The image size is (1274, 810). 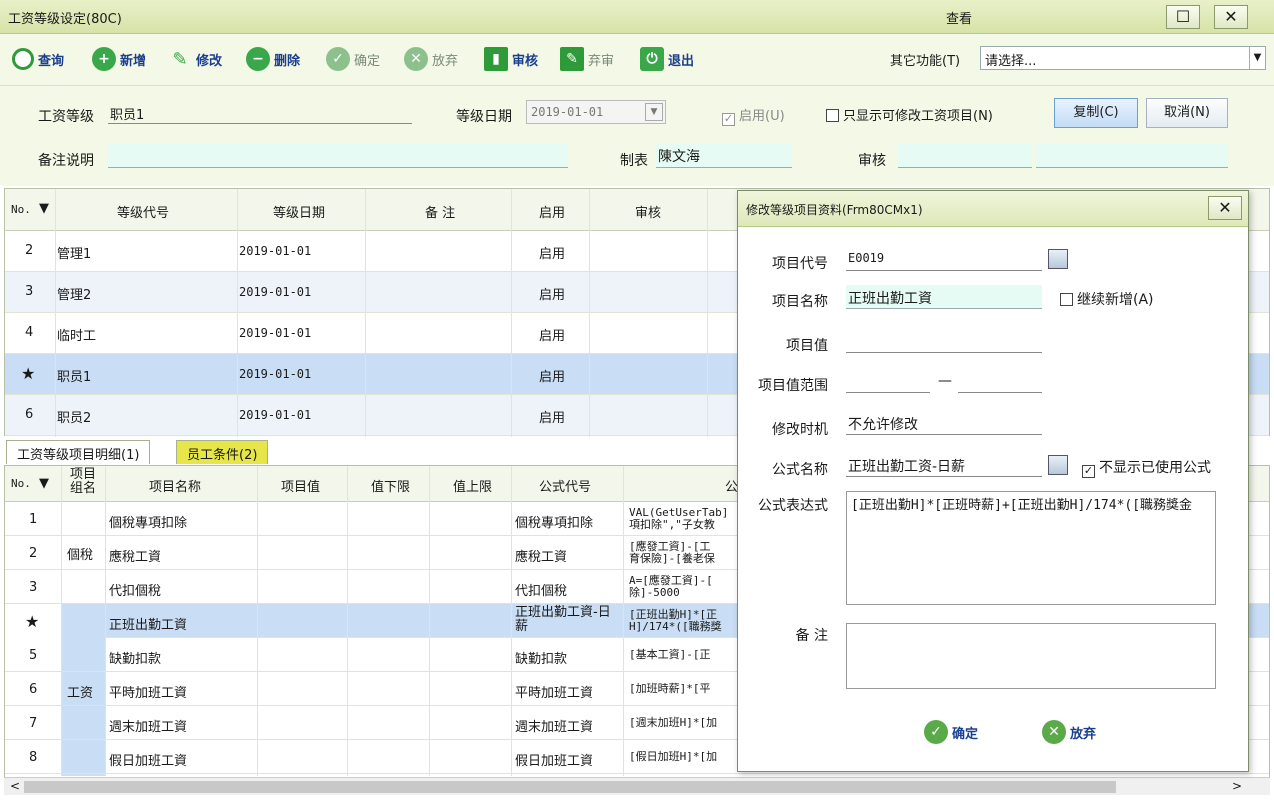 What do you see at coordinates (28, 373) in the screenshot?
I see `current-row-star-icon: ★` at bounding box center [28, 373].